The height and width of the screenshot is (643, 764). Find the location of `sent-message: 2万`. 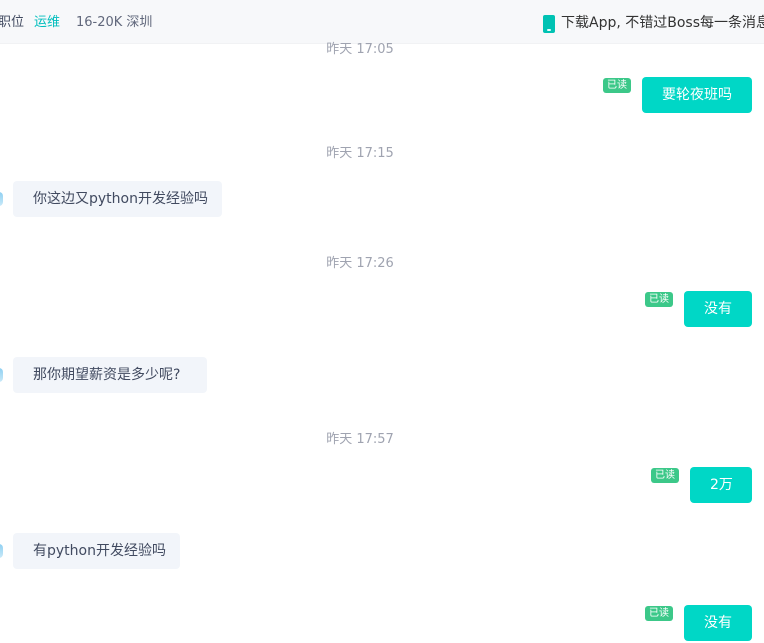

sent-message: 2万 is located at coordinates (721, 485).